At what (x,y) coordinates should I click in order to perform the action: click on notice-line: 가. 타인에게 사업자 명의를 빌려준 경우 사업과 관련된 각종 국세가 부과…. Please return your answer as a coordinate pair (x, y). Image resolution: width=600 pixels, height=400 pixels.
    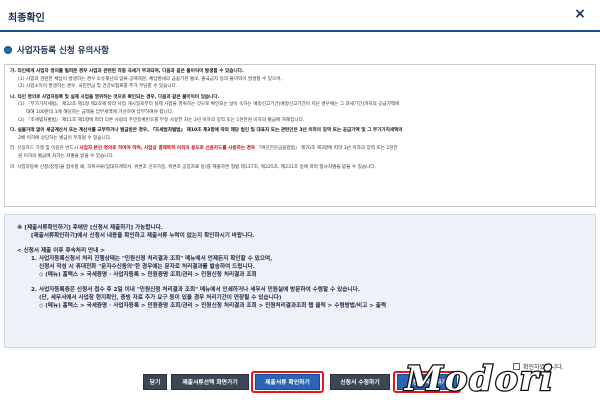
    Looking at the image, I should click on (127, 71).